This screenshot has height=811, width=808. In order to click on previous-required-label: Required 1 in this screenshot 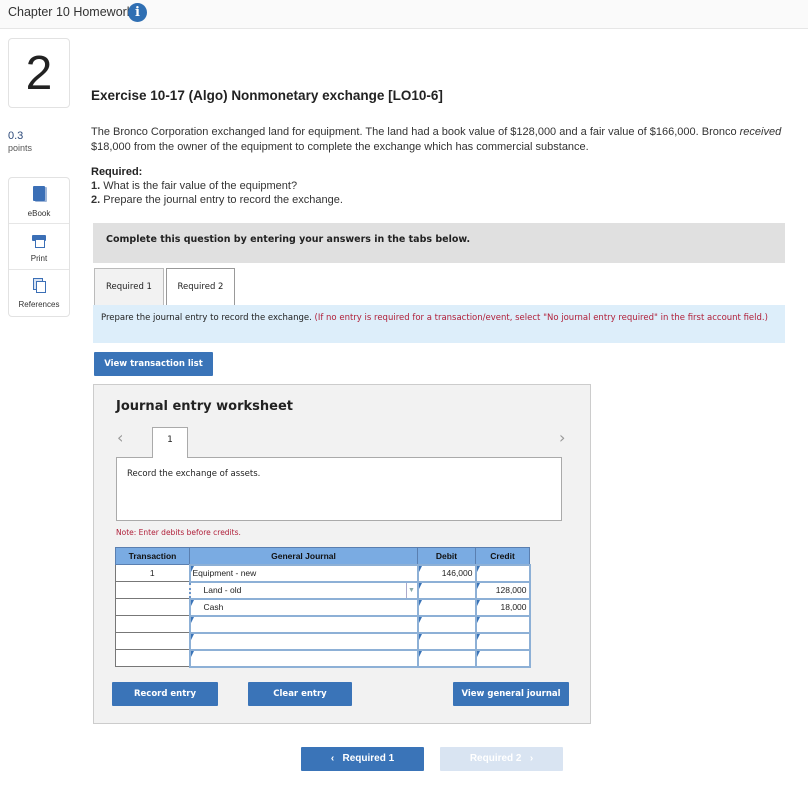, I will do `click(368, 758)`.